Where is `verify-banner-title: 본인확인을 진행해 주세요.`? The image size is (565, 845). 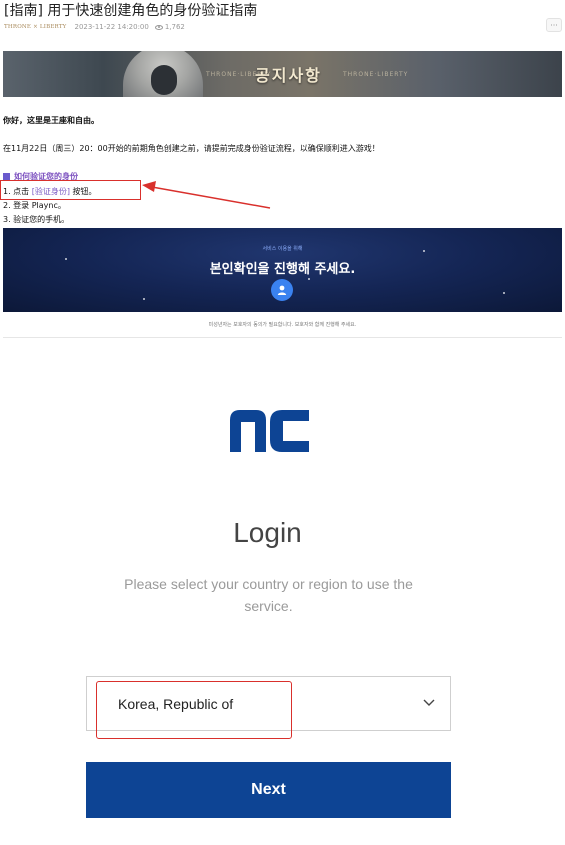 verify-banner-title: 본인확인을 진행해 주세요. is located at coordinates (282, 269).